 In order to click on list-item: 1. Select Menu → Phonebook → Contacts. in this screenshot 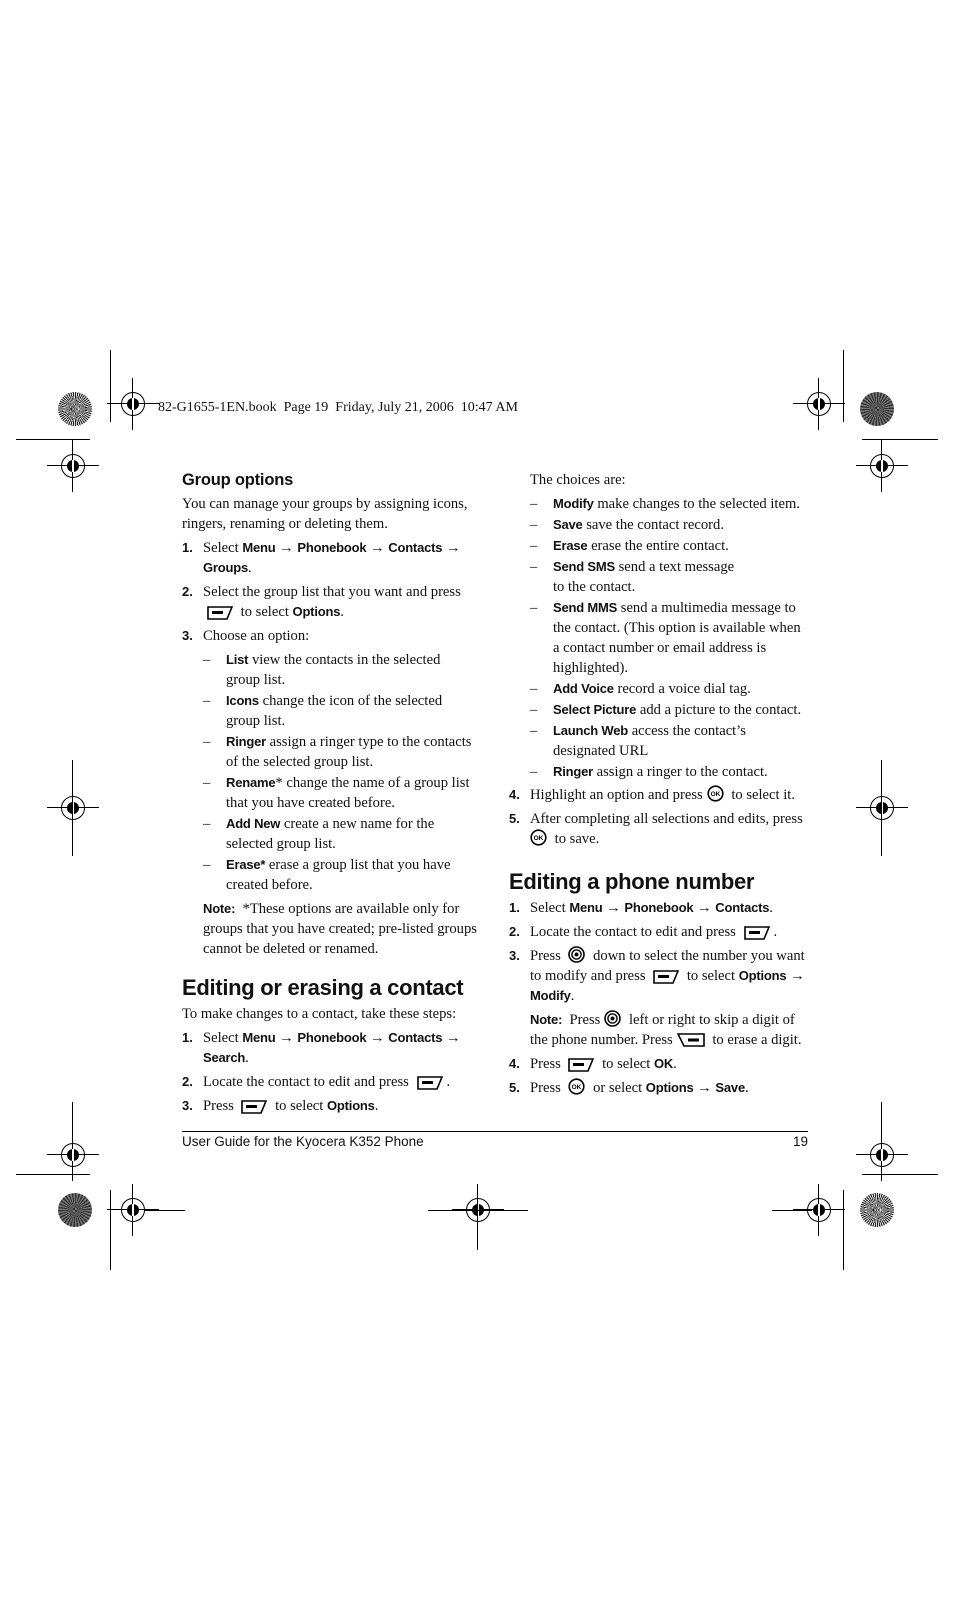, I will do `click(641, 908)`.